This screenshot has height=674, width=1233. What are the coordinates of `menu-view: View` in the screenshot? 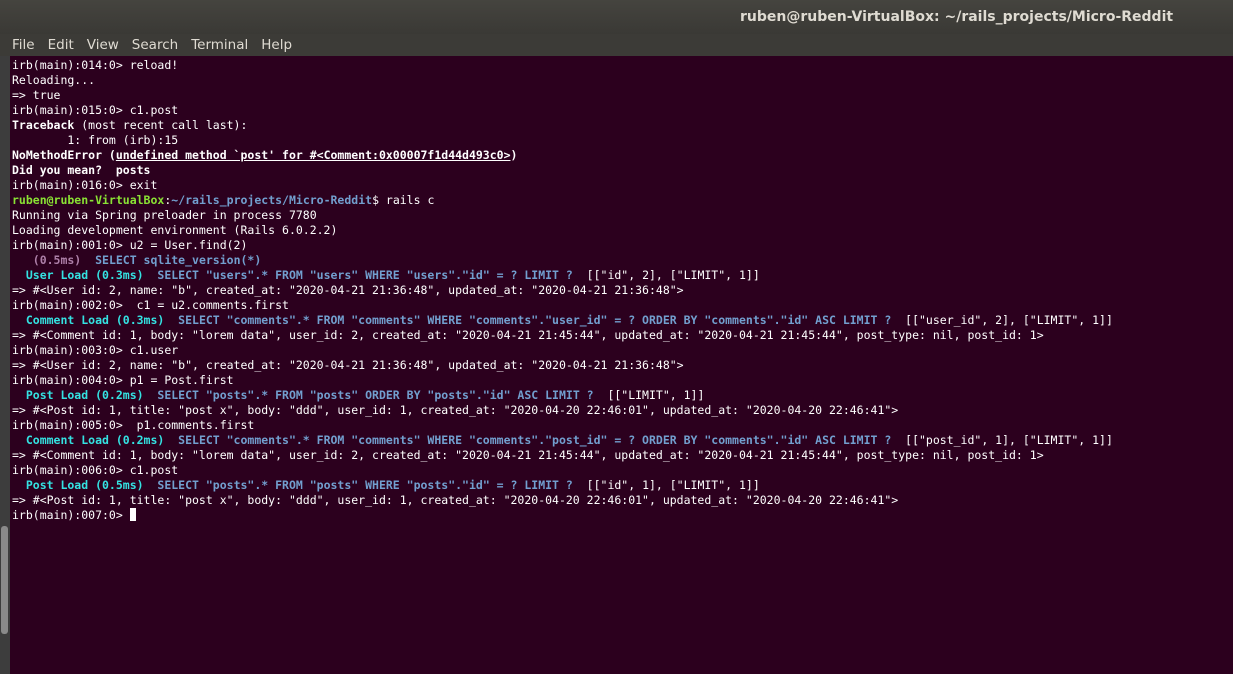 It's located at (103, 45).